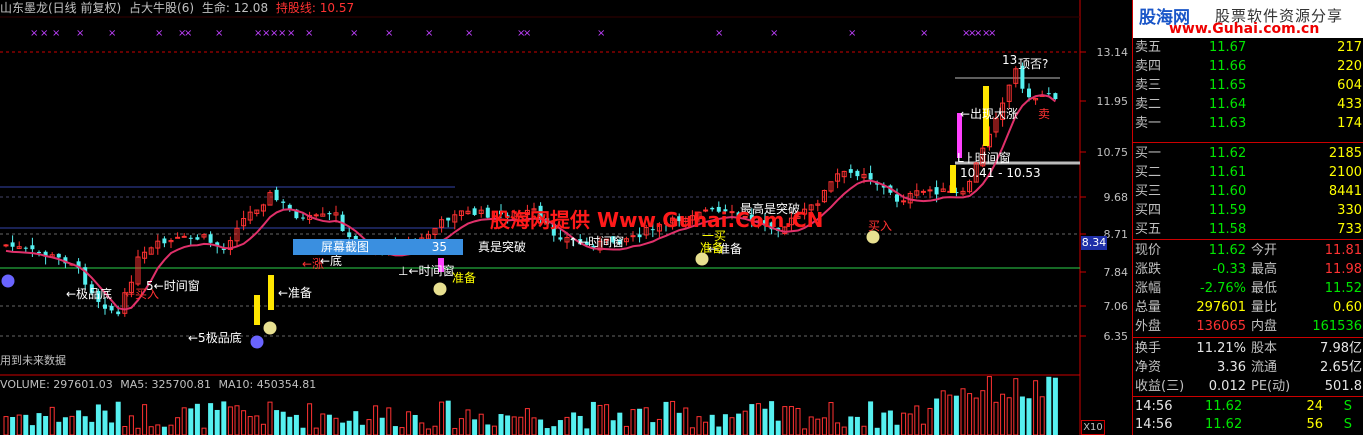 This screenshot has height=435, width=1363. What do you see at coordinates (1154, 424) in the screenshot?
I see `tick-time: 14:56` at bounding box center [1154, 424].